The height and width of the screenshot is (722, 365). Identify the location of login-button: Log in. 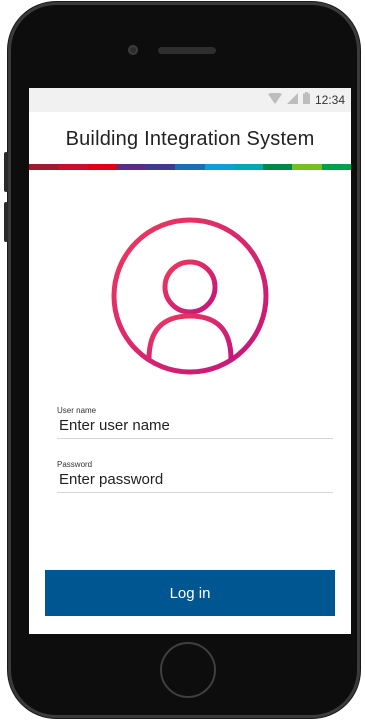
(190, 593).